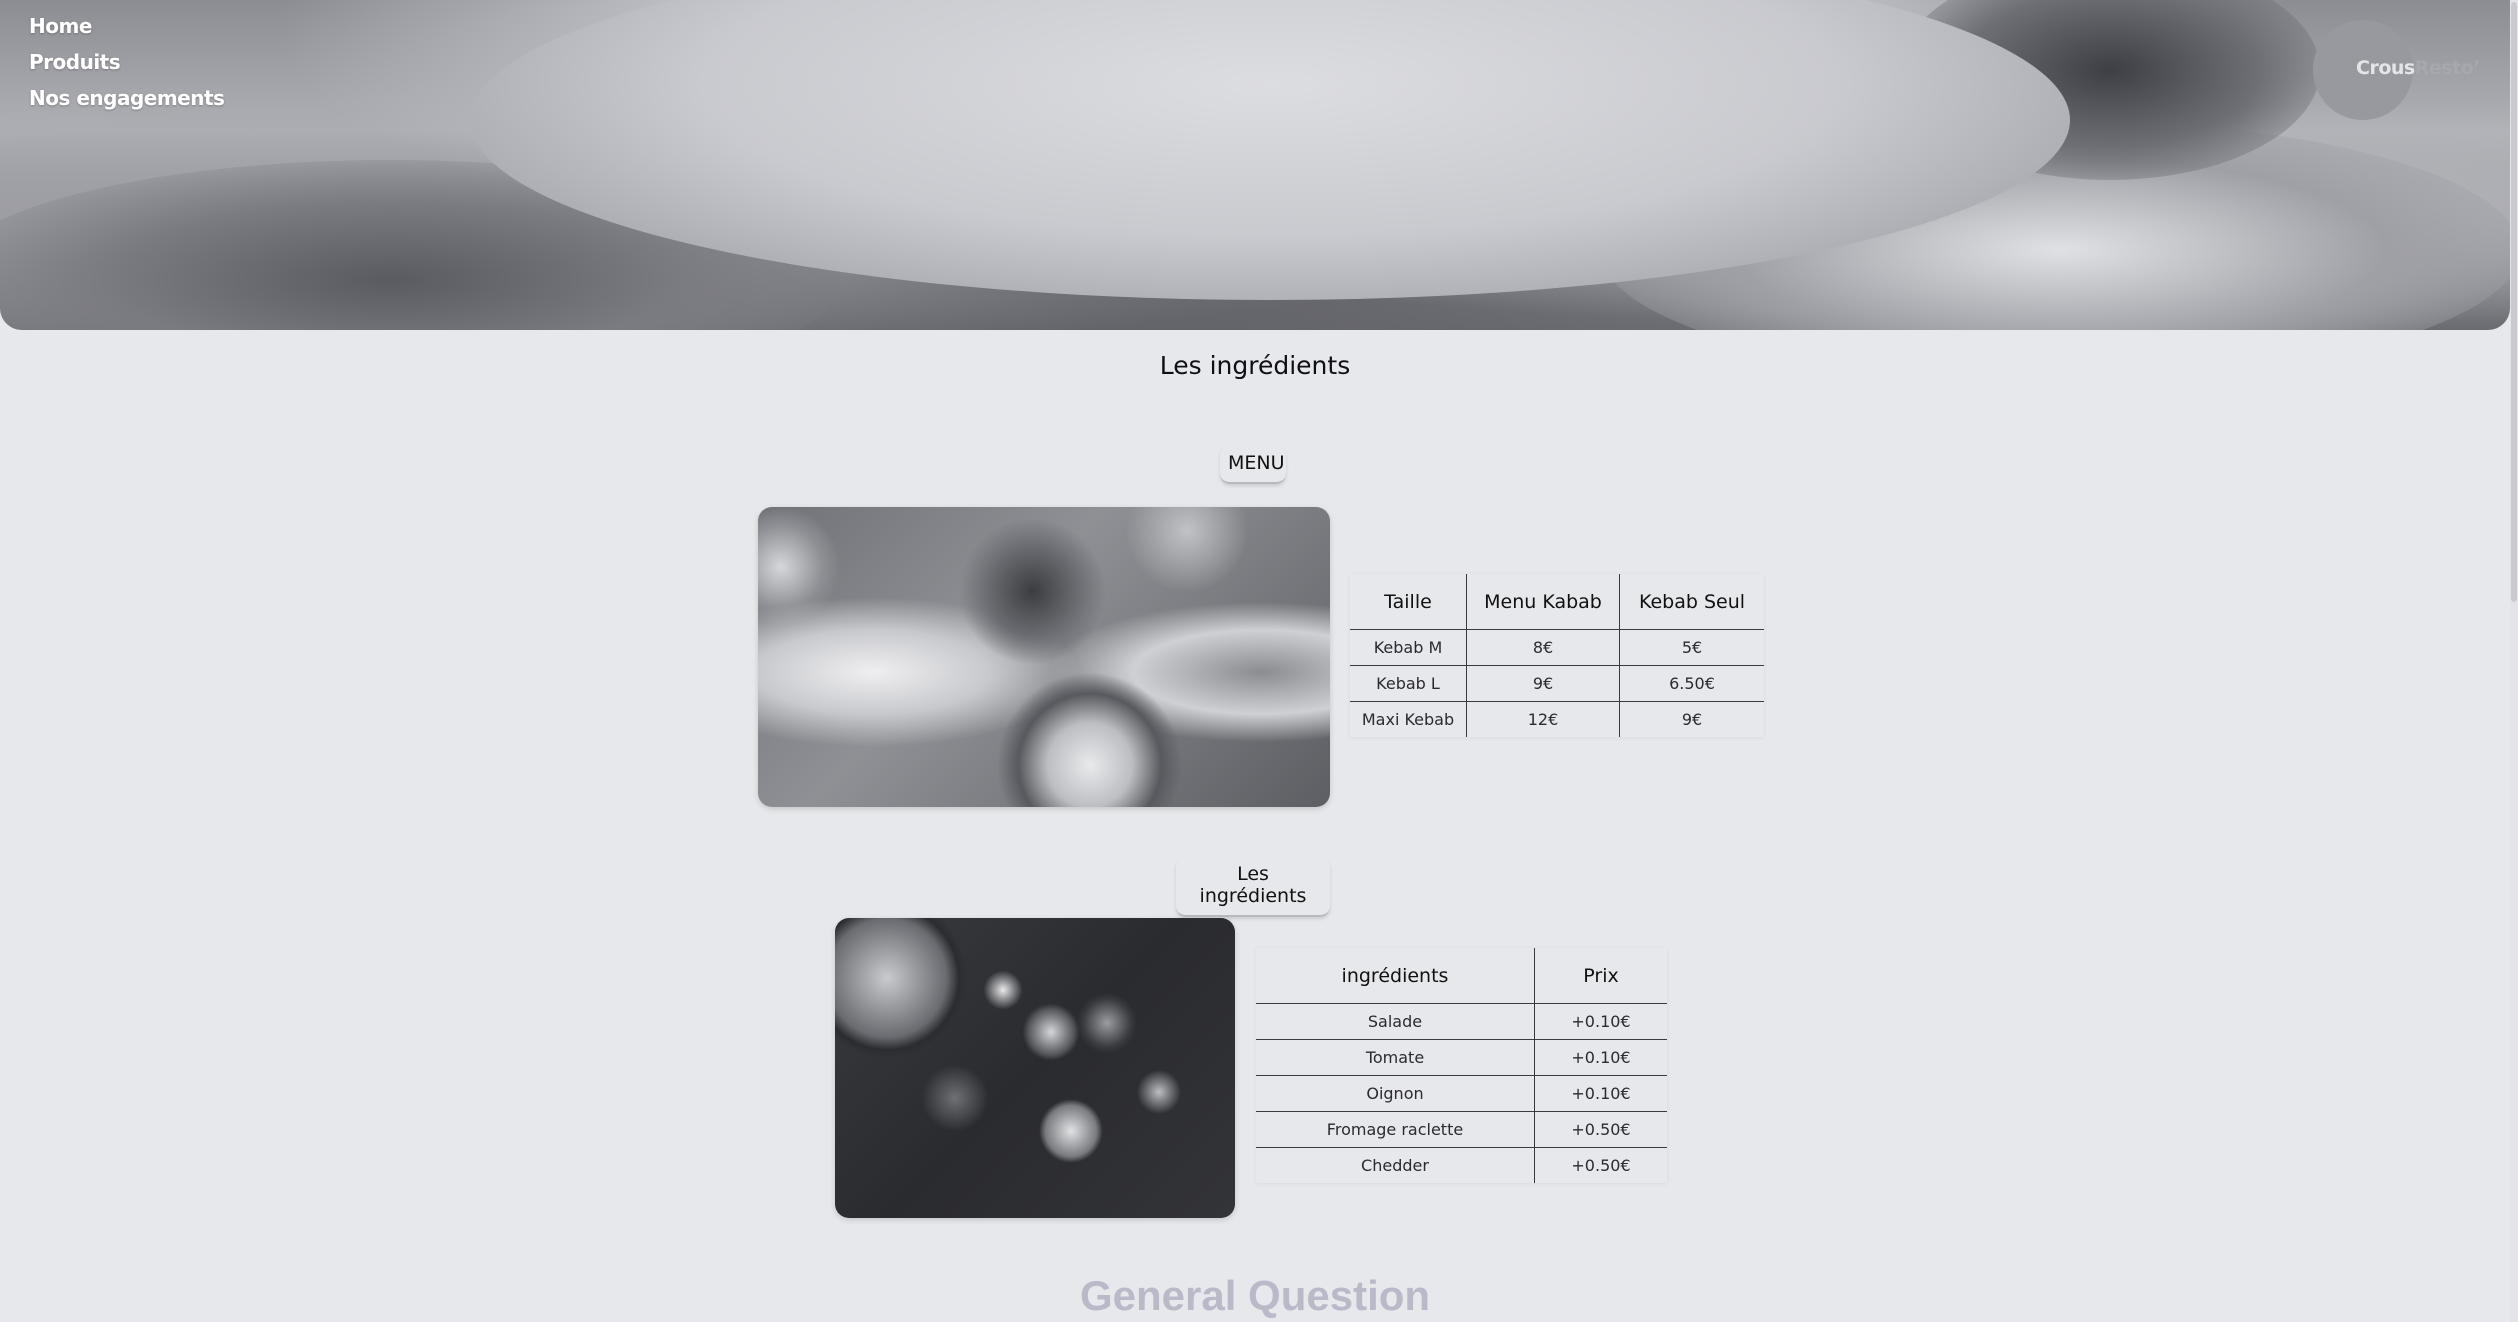 The height and width of the screenshot is (1322, 2518). Describe the element at coordinates (1035, 1068) in the screenshot. I see `ingredients-photo` at that location.